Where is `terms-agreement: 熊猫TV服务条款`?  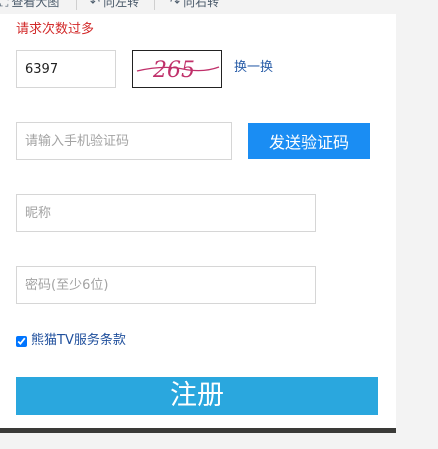 terms-agreement: 熊猫TV服务条款 is located at coordinates (71, 341).